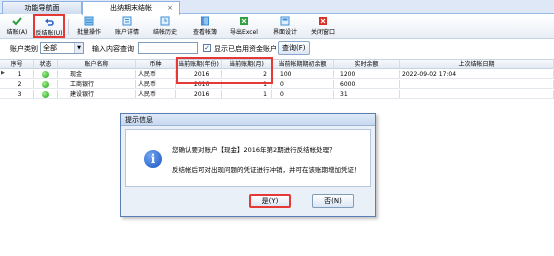 The width and height of the screenshot is (554, 256). I want to click on account-name: 工商银行, so click(97, 84).